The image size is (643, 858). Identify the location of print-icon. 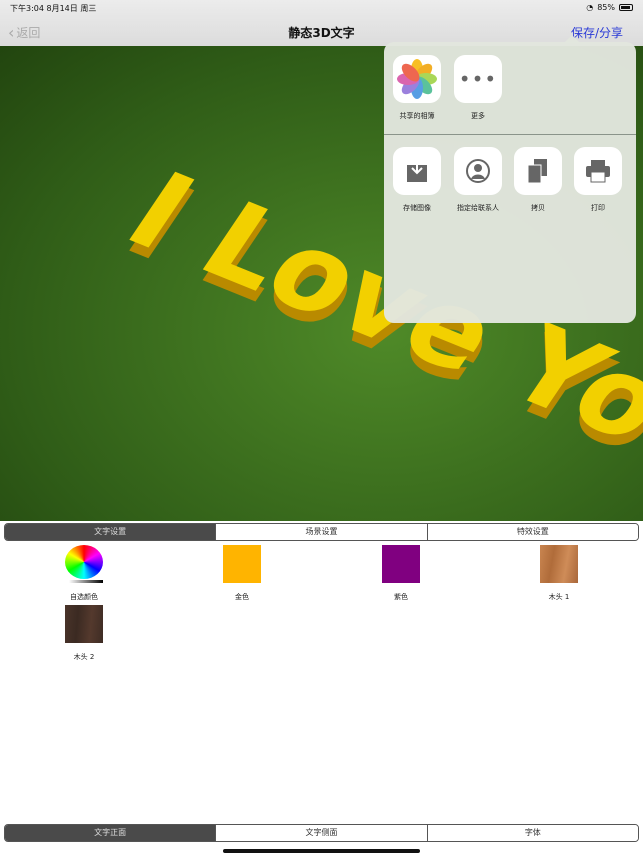
(598, 171).